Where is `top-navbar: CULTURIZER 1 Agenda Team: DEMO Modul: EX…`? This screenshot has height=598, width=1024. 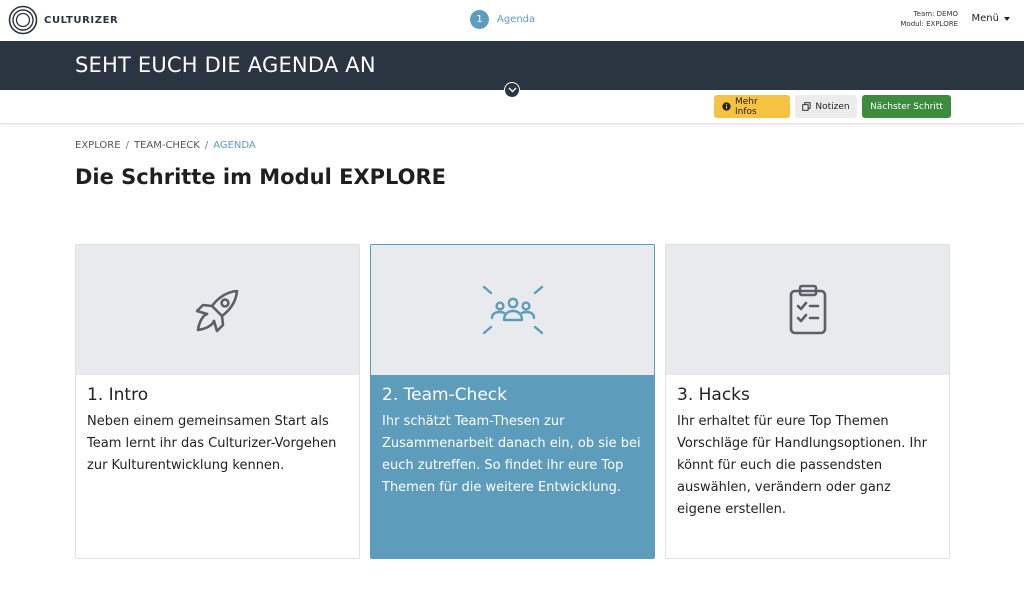
top-navbar: CULTURIZER 1 Agenda Team: DEMO Modul: EX… is located at coordinates (512, 20).